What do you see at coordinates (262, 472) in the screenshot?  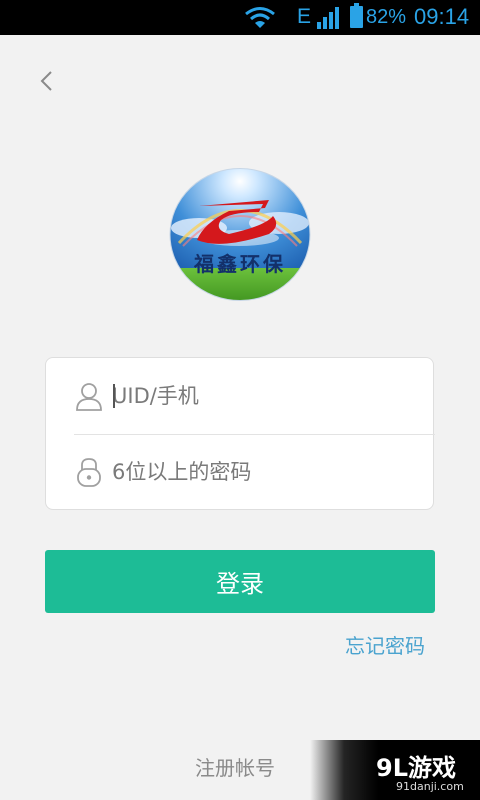 I see `password-input` at bounding box center [262, 472].